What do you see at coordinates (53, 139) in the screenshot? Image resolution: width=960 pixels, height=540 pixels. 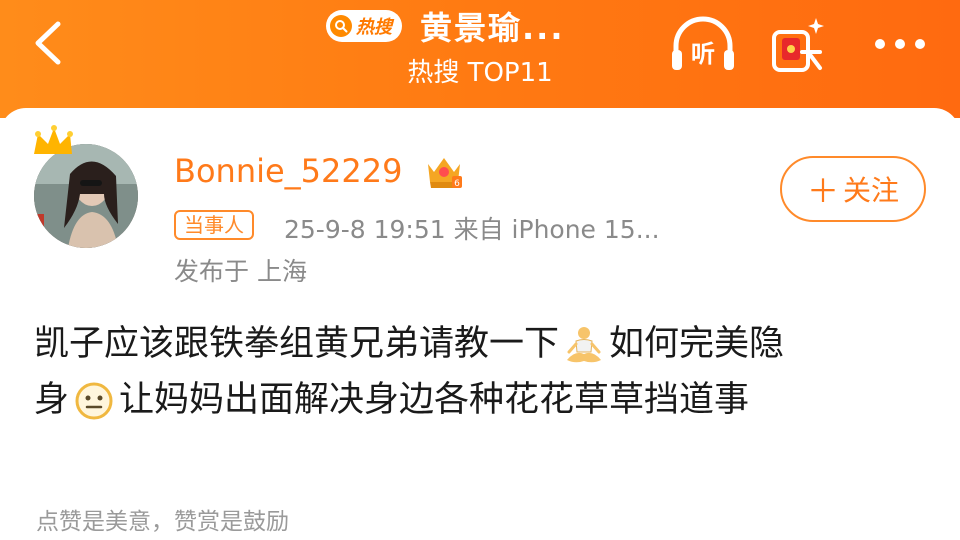 I see `crown-icon` at bounding box center [53, 139].